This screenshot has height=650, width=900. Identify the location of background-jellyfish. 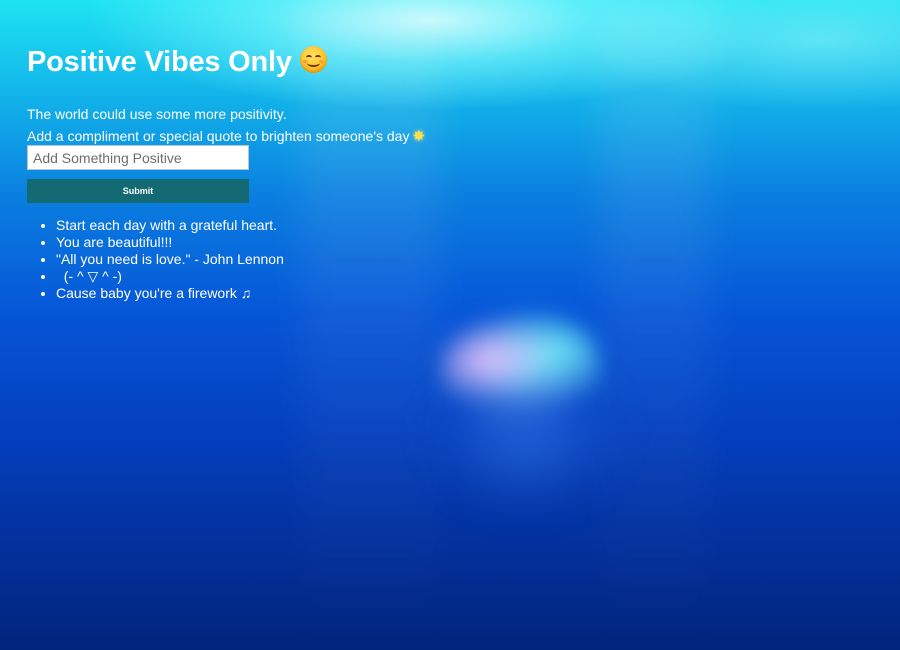
(520, 367).